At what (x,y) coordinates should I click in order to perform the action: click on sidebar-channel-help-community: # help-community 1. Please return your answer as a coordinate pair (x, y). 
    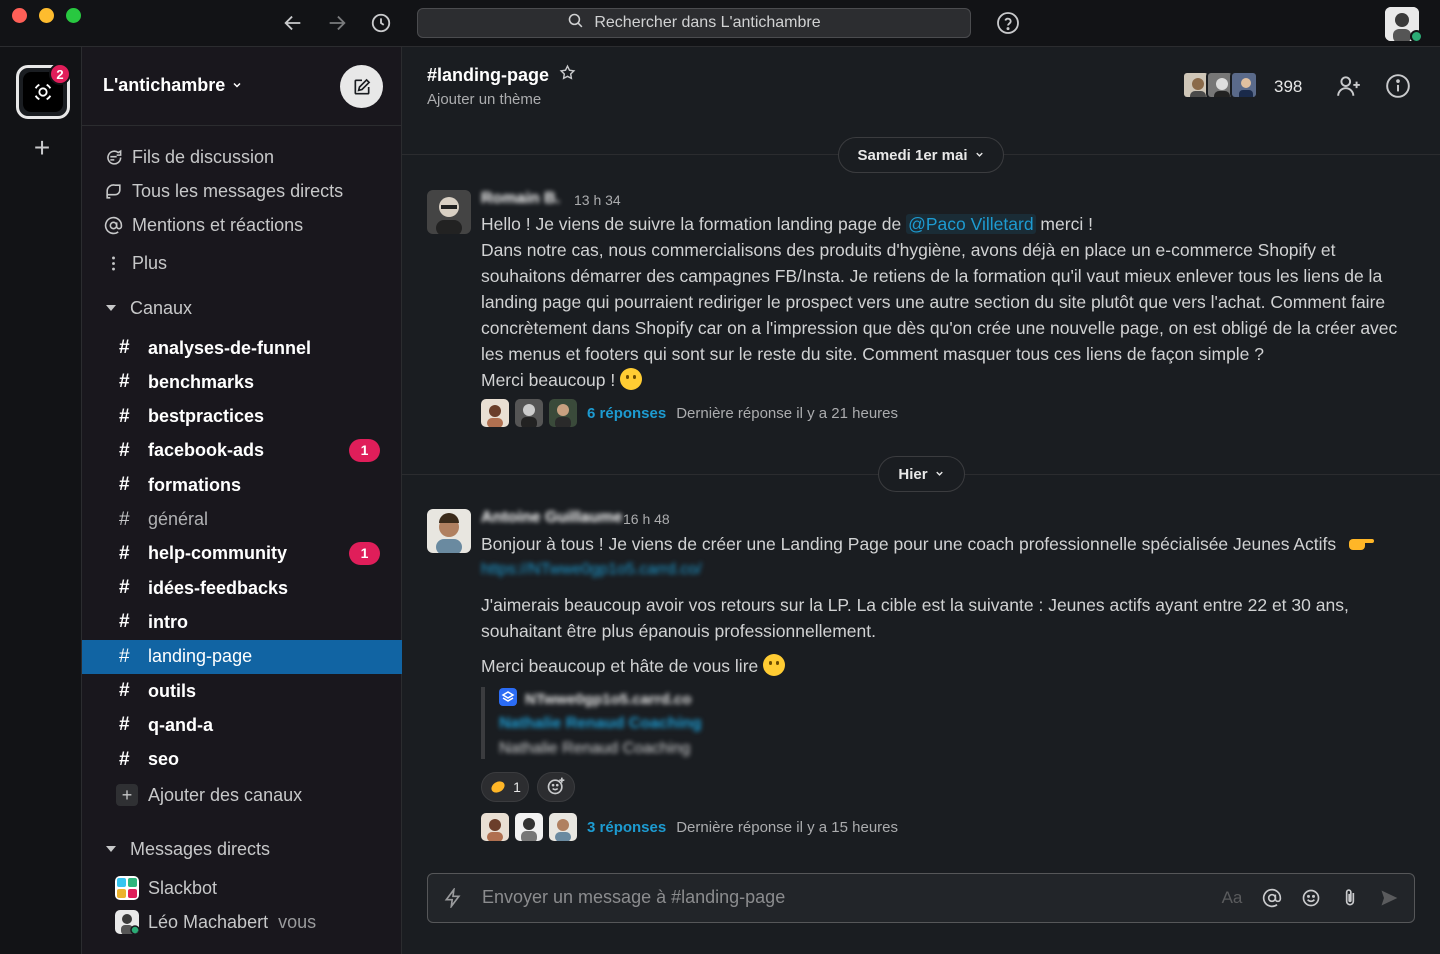
    Looking at the image, I should click on (242, 554).